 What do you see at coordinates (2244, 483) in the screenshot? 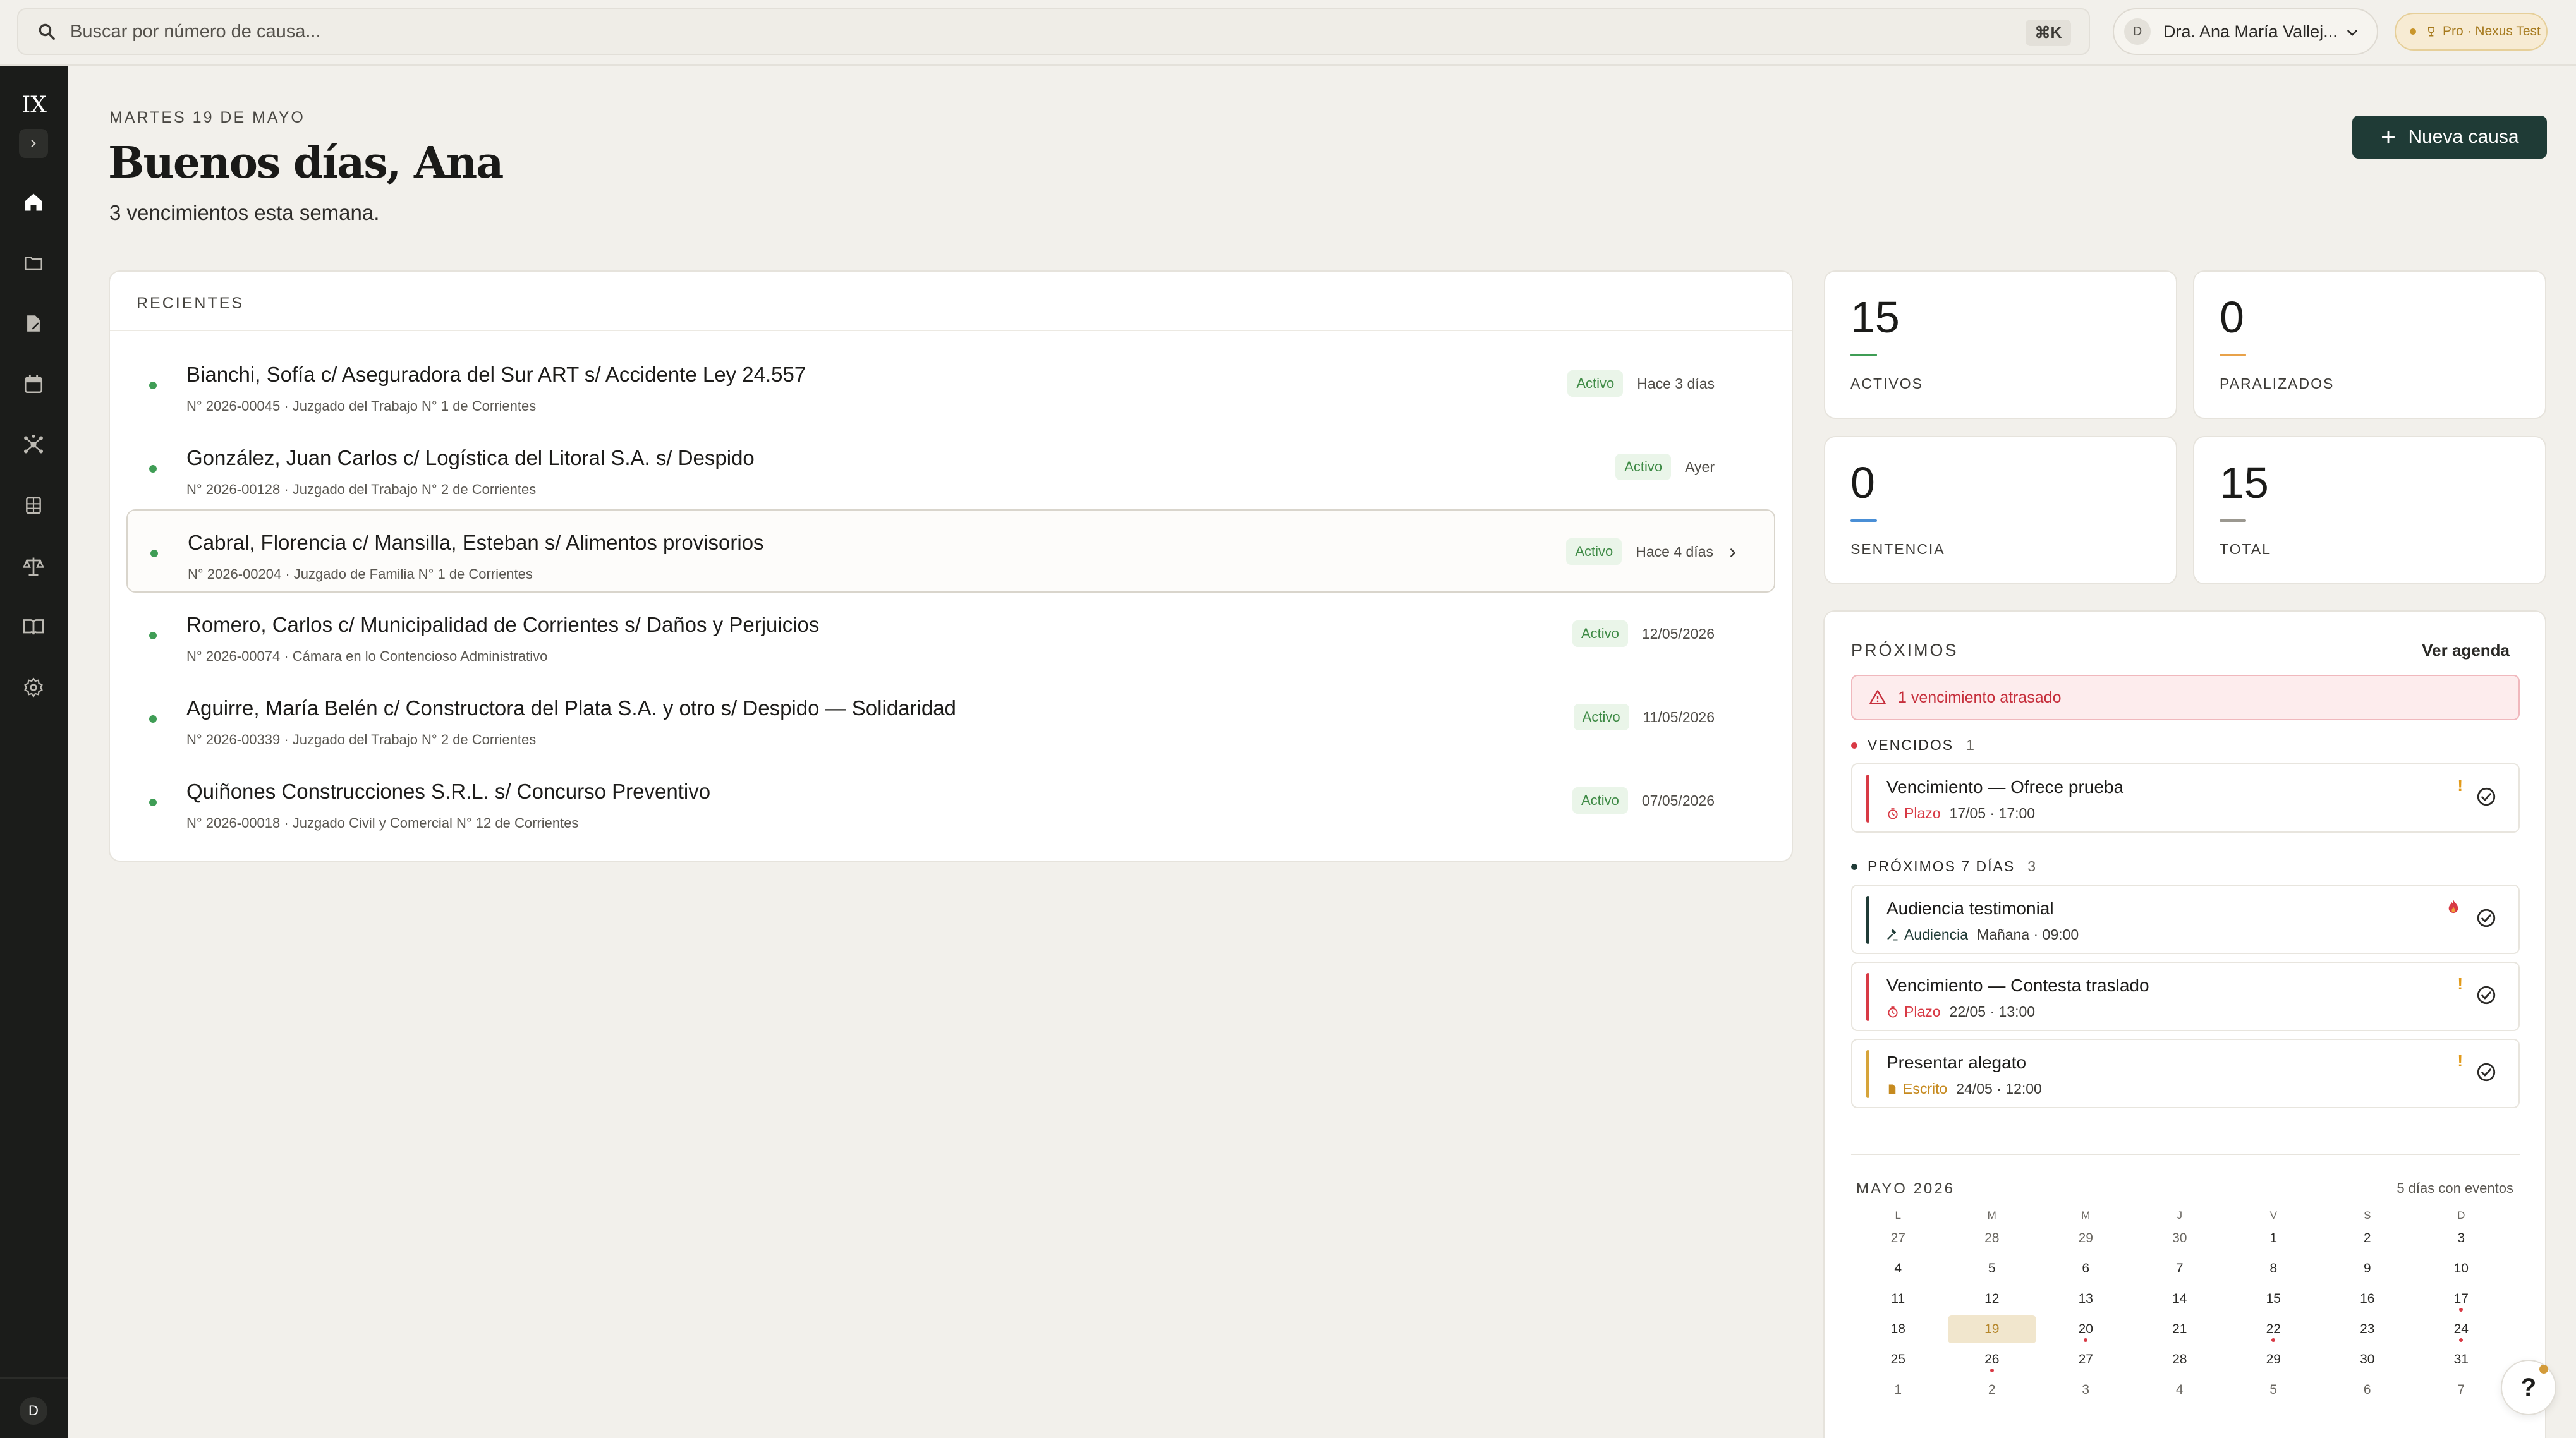
I see `stat-value: 15` at bounding box center [2244, 483].